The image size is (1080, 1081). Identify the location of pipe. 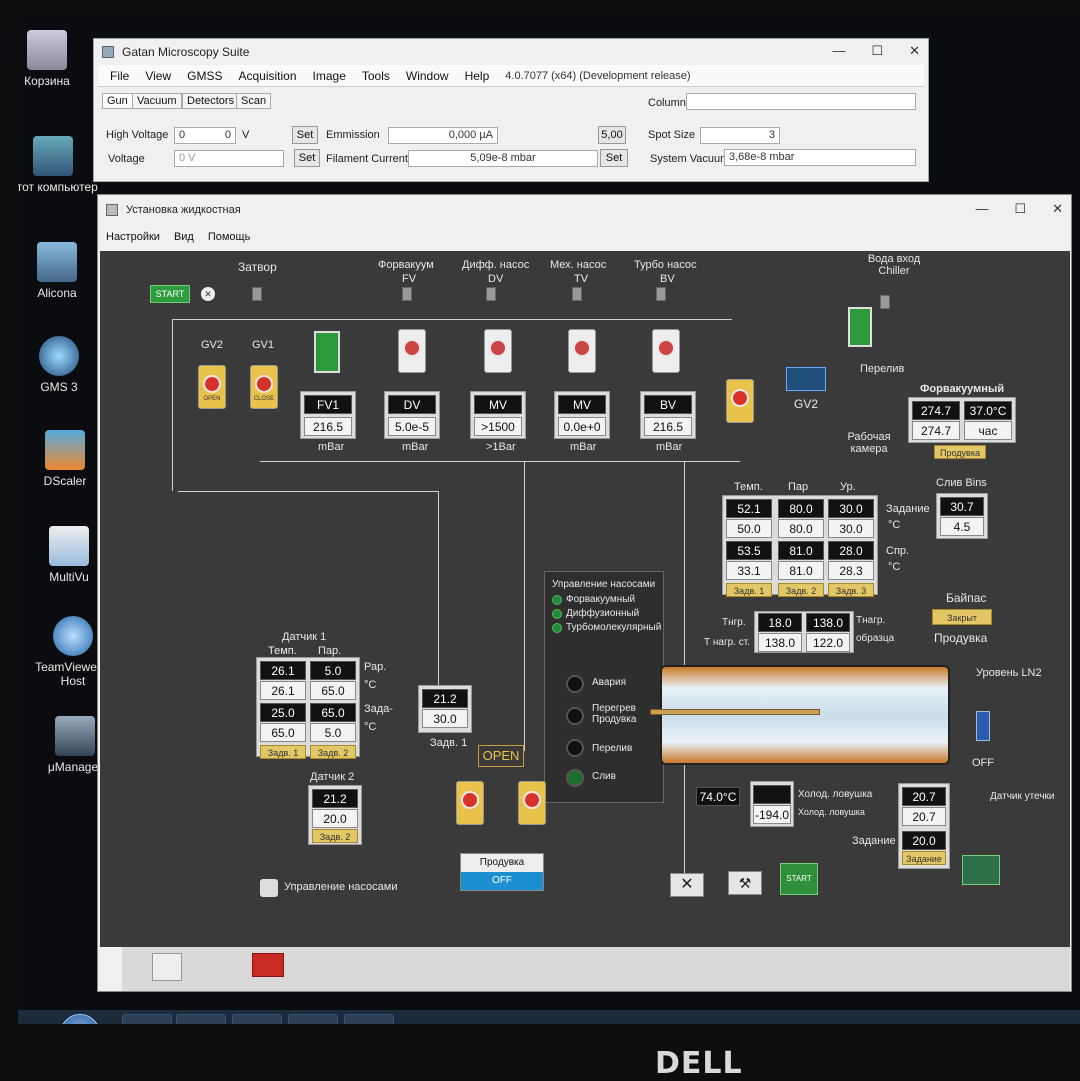
(452, 319).